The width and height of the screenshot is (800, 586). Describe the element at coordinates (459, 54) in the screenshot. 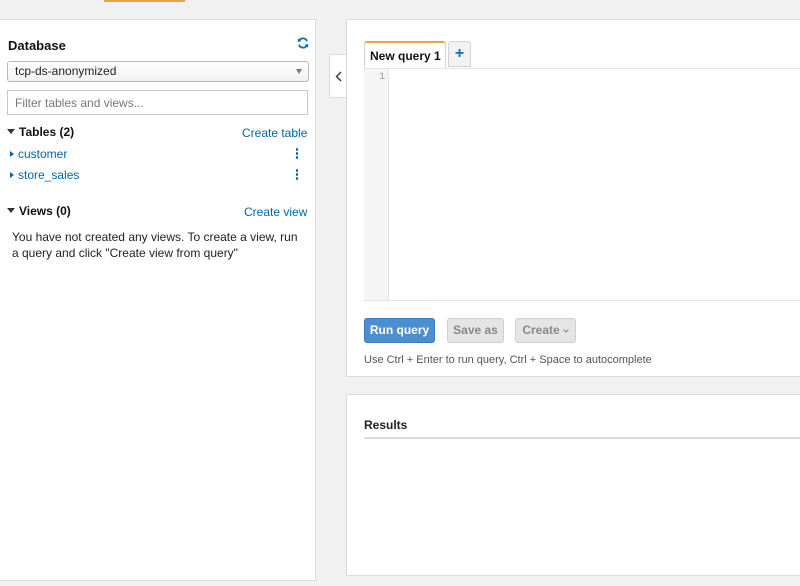

I see `add-query-tab-button: +` at that location.